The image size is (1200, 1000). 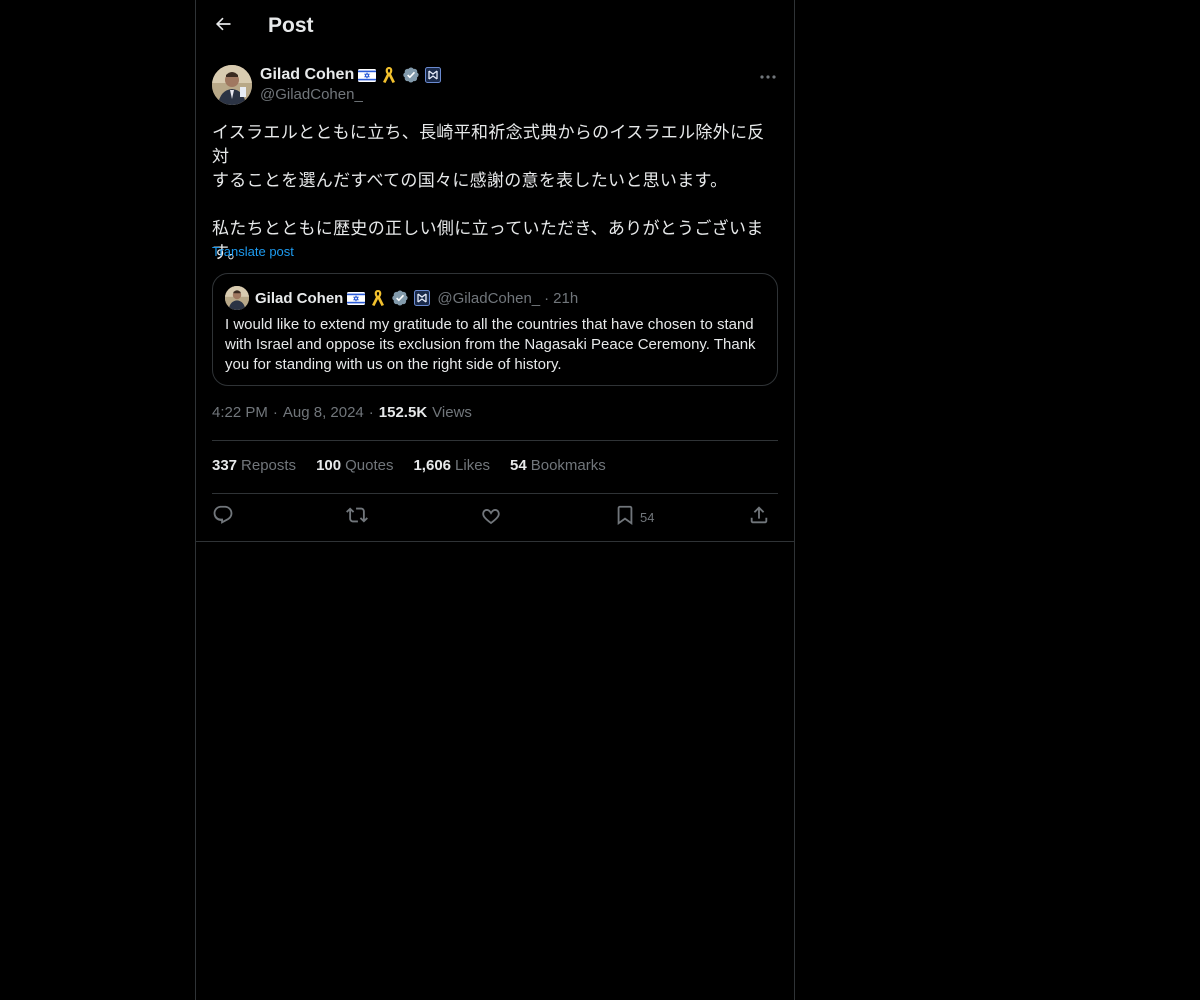 I want to click on quotes-stat: 100 Quotes, so click(x=354, y=465).